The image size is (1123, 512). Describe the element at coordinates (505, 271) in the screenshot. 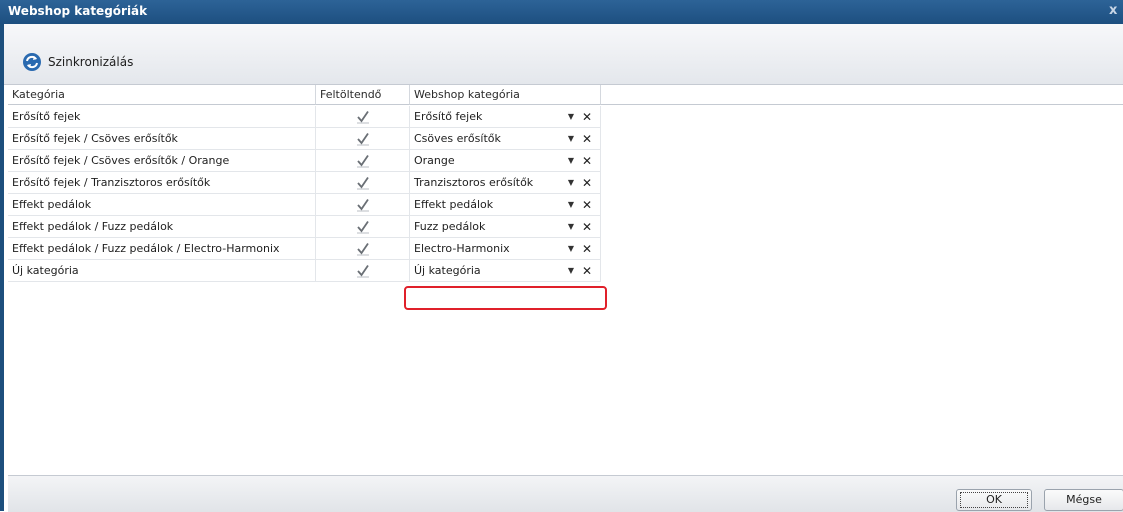

I see `webshop-category-dropdown: Új kategória ▼ ✕` at that location.